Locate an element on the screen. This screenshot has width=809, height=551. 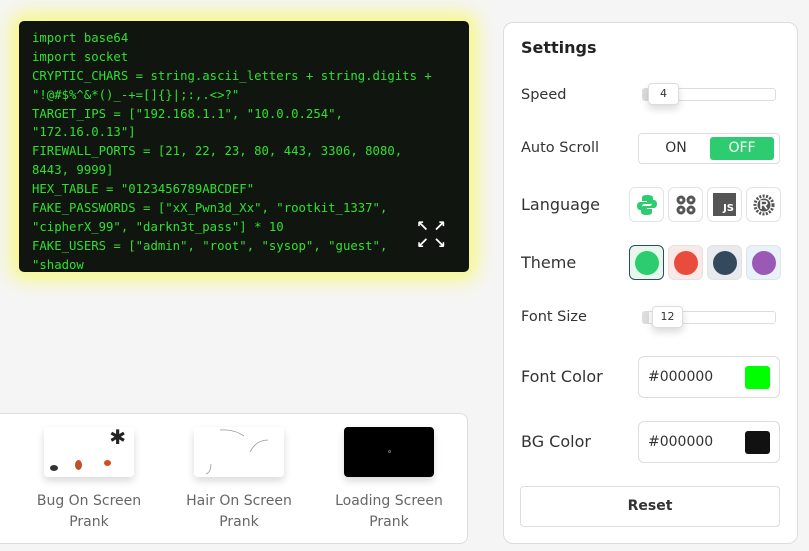
language-python is located at coordinates (646, 204).